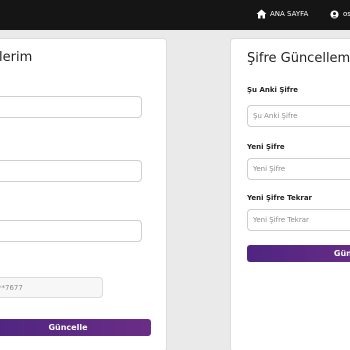 The width and height of the screenshot is (350, 350). What do you see at coordinates (298, 253) in the screenshot?
I see `password-update-button: Günce` at bounding box center [298, 253].